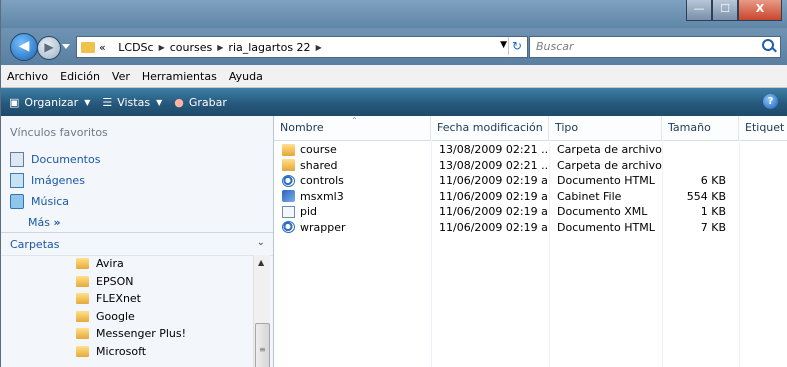  Describe the element at coordinates (394, 102) in the screenshot. I see `command-bar: ▣ Organizar ▼ ☰ Vistas ▼ ● Grabar ?` at that location.